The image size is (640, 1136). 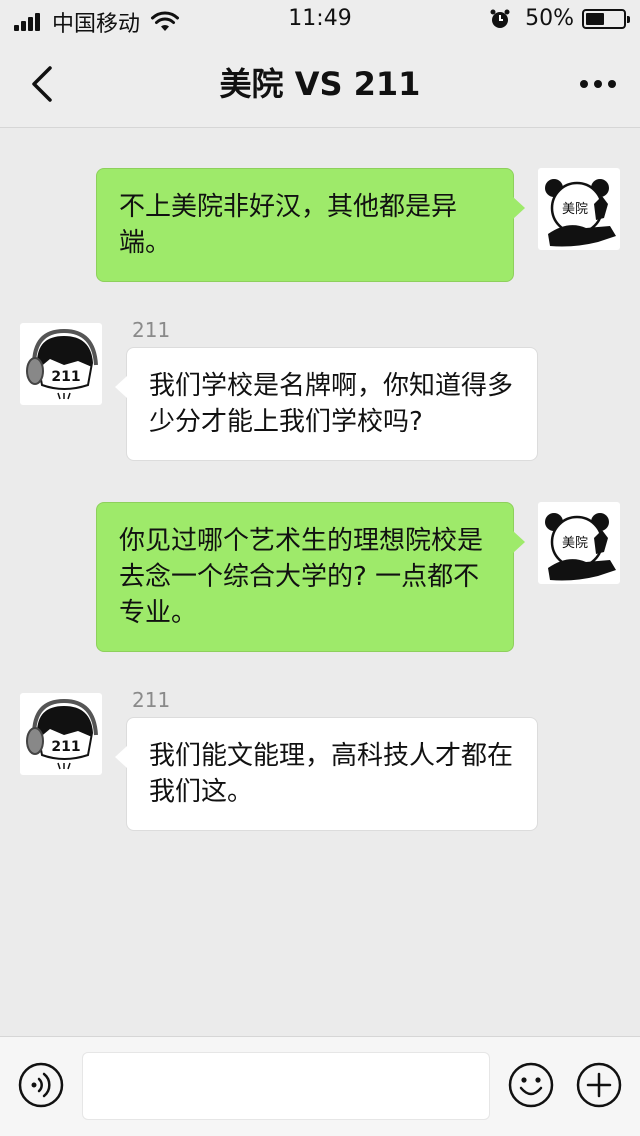 What do you see at coordinates (310, 225) in the screenshot?
I see `message-bubble-outgoing: 不上美院非好汉，其他都是异端。` at bounding box center [310, 225].